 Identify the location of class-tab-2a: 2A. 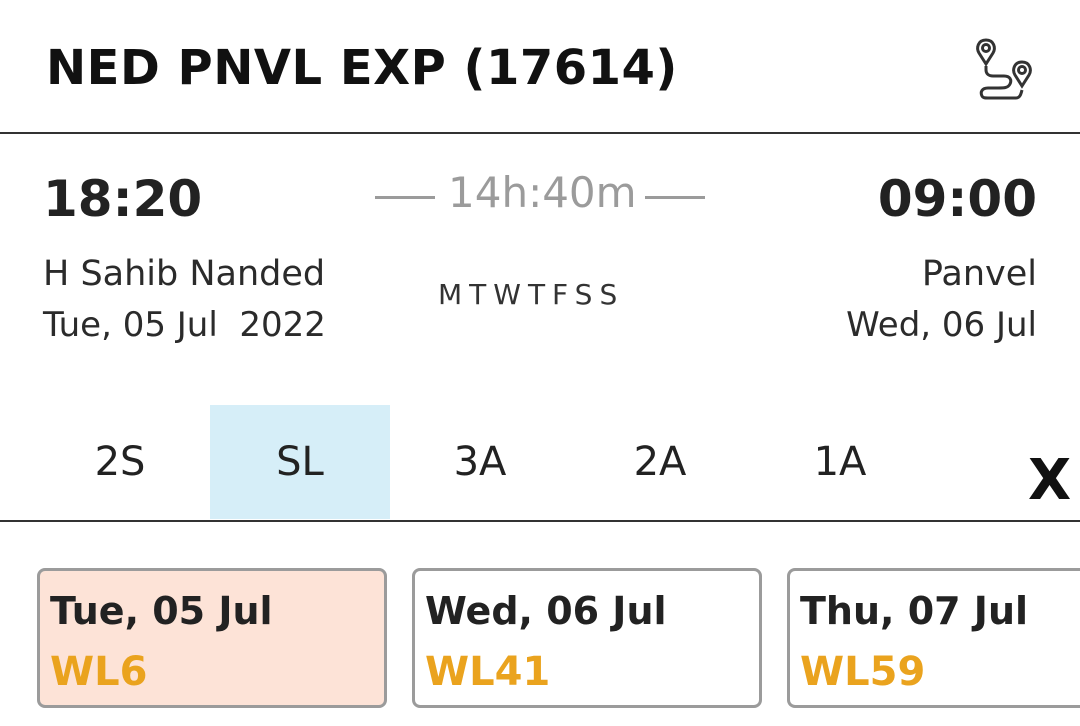
(660, 462).